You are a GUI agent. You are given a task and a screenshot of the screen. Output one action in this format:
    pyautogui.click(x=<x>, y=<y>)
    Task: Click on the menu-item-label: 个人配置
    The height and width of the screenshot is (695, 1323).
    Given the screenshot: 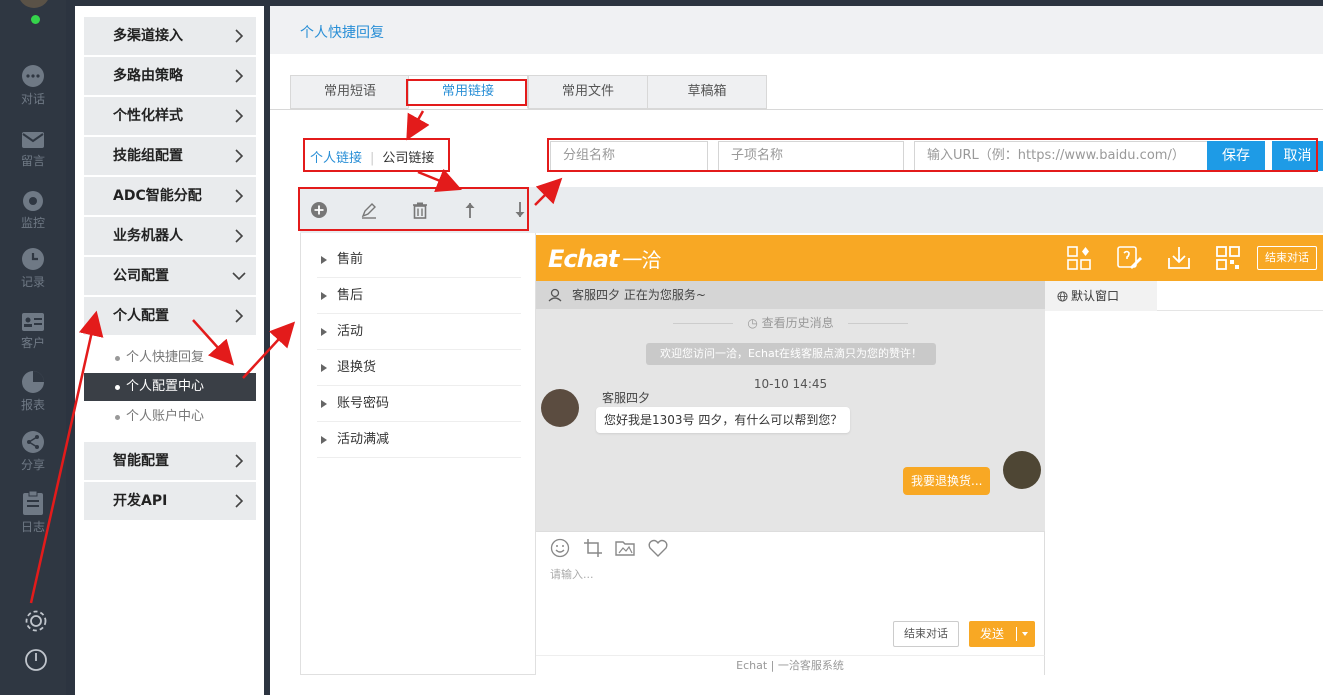 What is the action you would take?
    pyautogui.click(x=141, y=316)
    